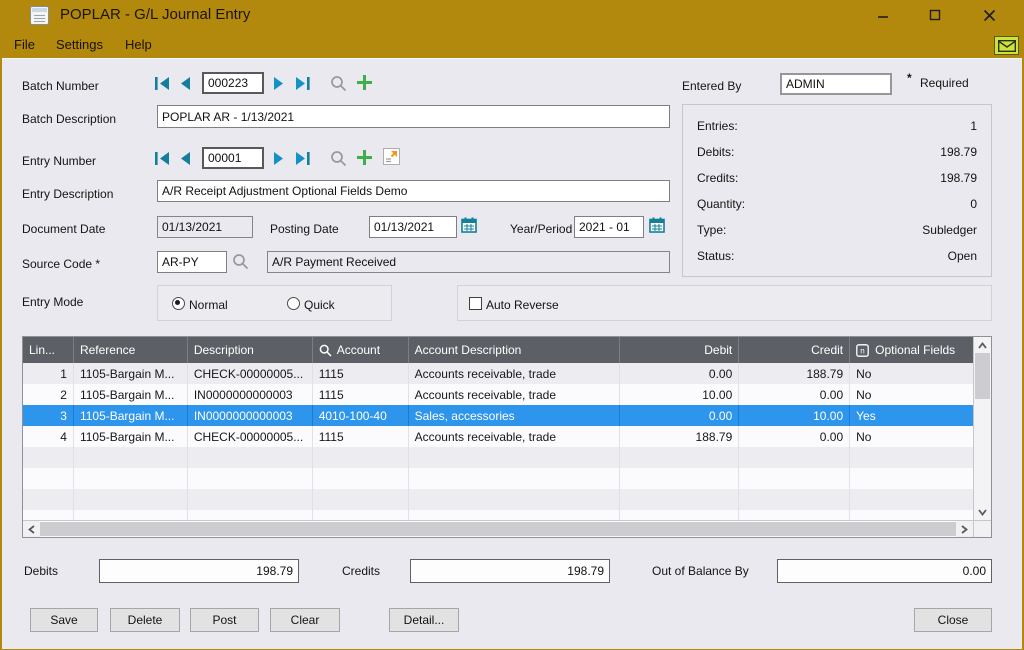 The width and height of the screenshot is (1024, 650). I want to click on debits-stat-label: Debits:, so click(716, 152).